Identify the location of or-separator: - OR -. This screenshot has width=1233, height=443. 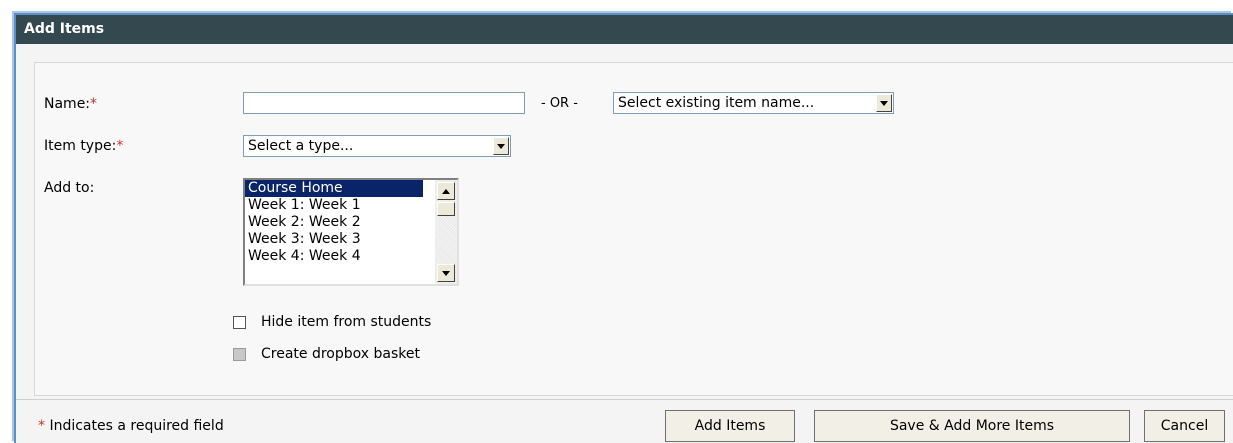
(559, 103).